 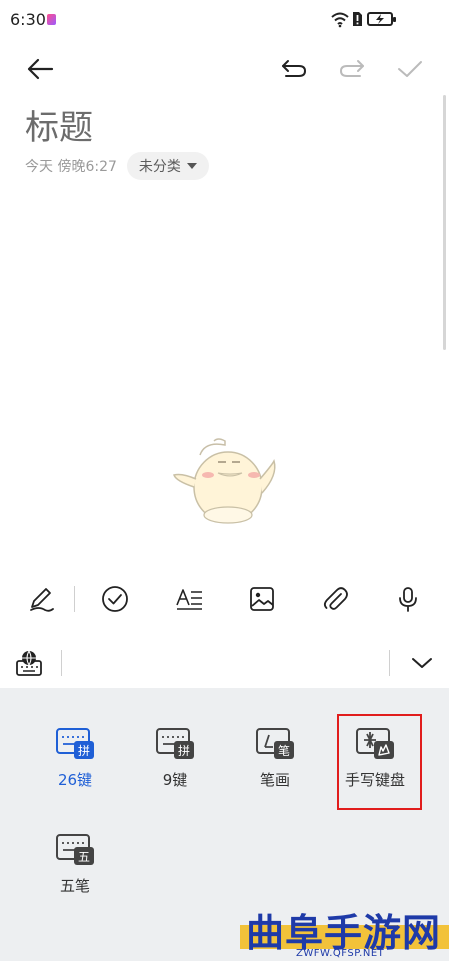 I want to click on status-bar: 6:30, so click(x=224, y=20).